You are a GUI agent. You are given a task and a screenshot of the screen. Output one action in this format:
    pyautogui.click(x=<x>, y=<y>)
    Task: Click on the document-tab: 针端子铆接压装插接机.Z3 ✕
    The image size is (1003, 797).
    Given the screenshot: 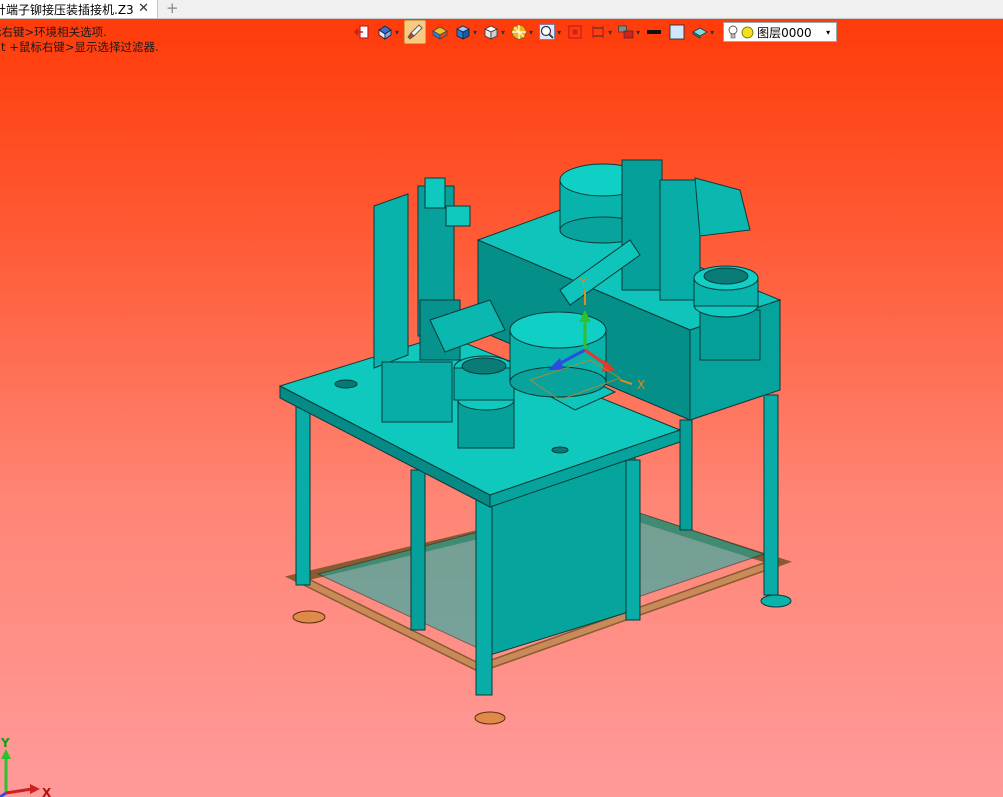 What is the action you would take?
    pyautogui.click(x=79, y=9)
    